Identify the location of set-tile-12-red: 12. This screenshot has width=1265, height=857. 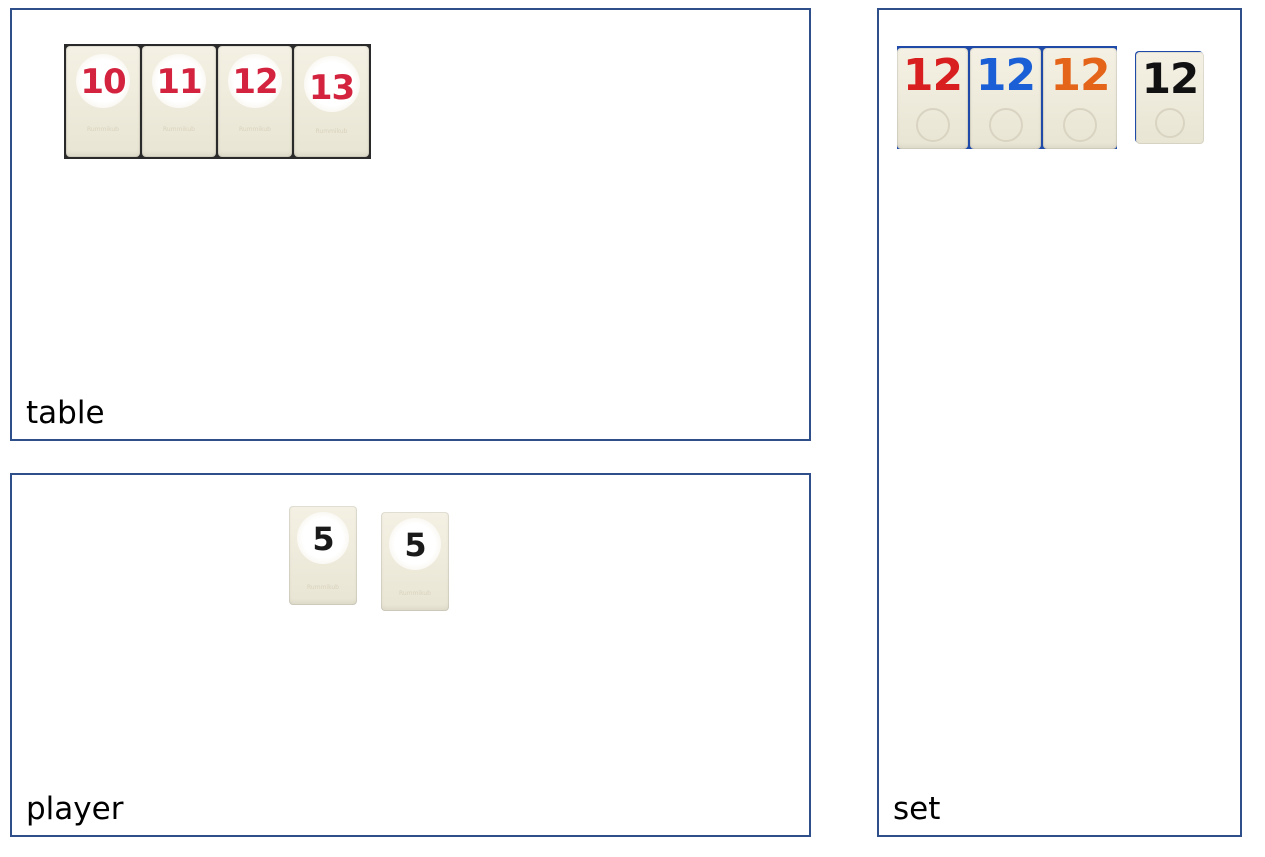
(932, 98).